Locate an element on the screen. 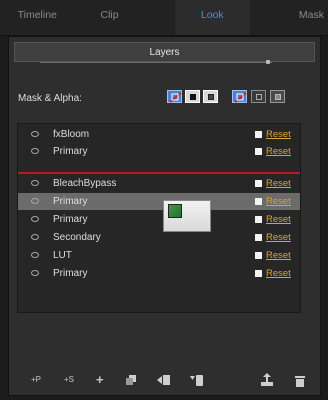 Image resolution: width=328 pixels, height=400 pixels. layer-name: LUT is located at coordinates (62, 255).